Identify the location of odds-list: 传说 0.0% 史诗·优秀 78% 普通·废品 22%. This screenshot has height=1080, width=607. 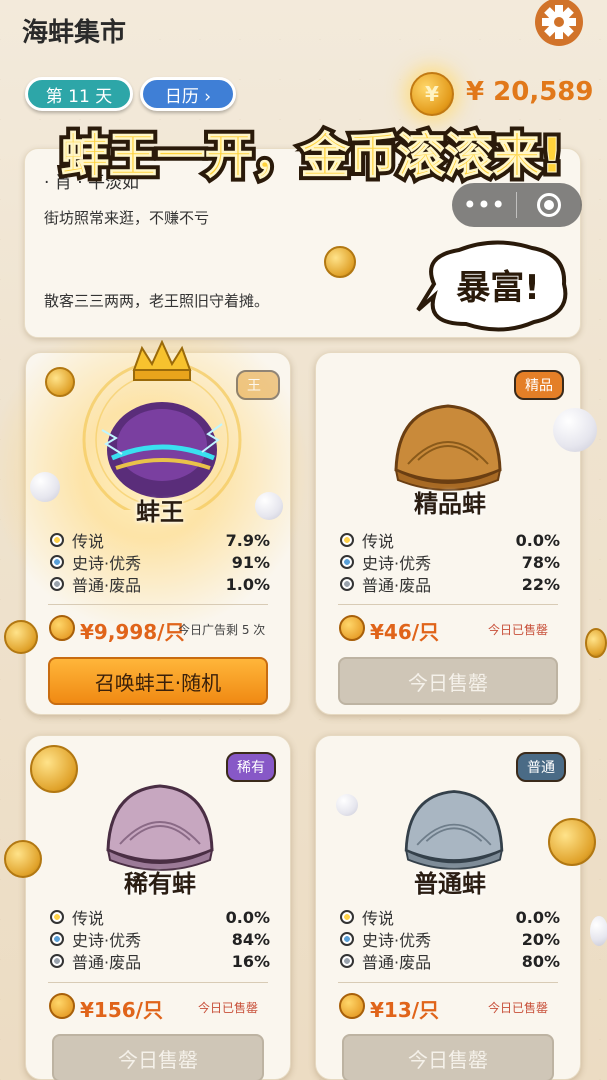
(450, 562).